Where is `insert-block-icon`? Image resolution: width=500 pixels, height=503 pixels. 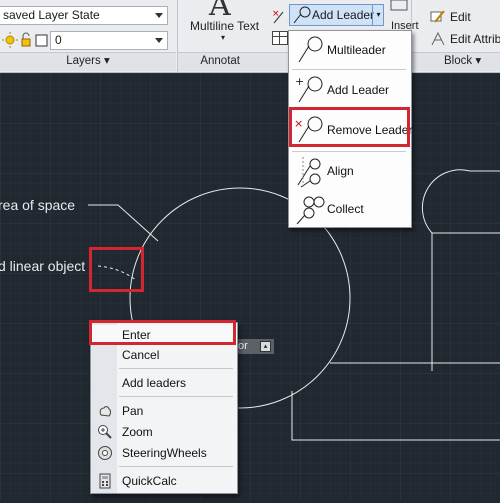
insert-block-icon is located at coordinates (399, 5).